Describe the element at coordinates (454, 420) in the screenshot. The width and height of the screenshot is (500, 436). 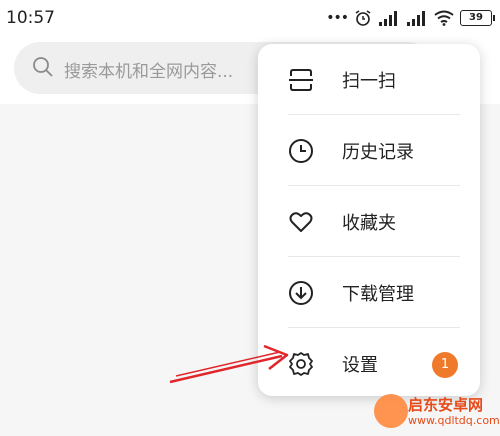
I see `watermark-url: www.qdltdq.com` at that location.